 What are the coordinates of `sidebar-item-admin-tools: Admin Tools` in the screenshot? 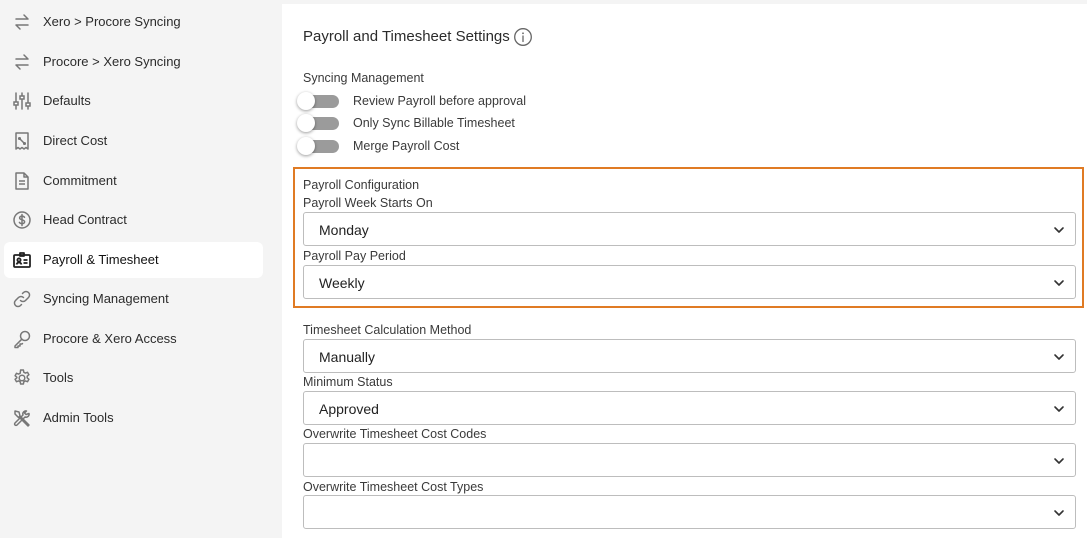 It's located at (133, 418).